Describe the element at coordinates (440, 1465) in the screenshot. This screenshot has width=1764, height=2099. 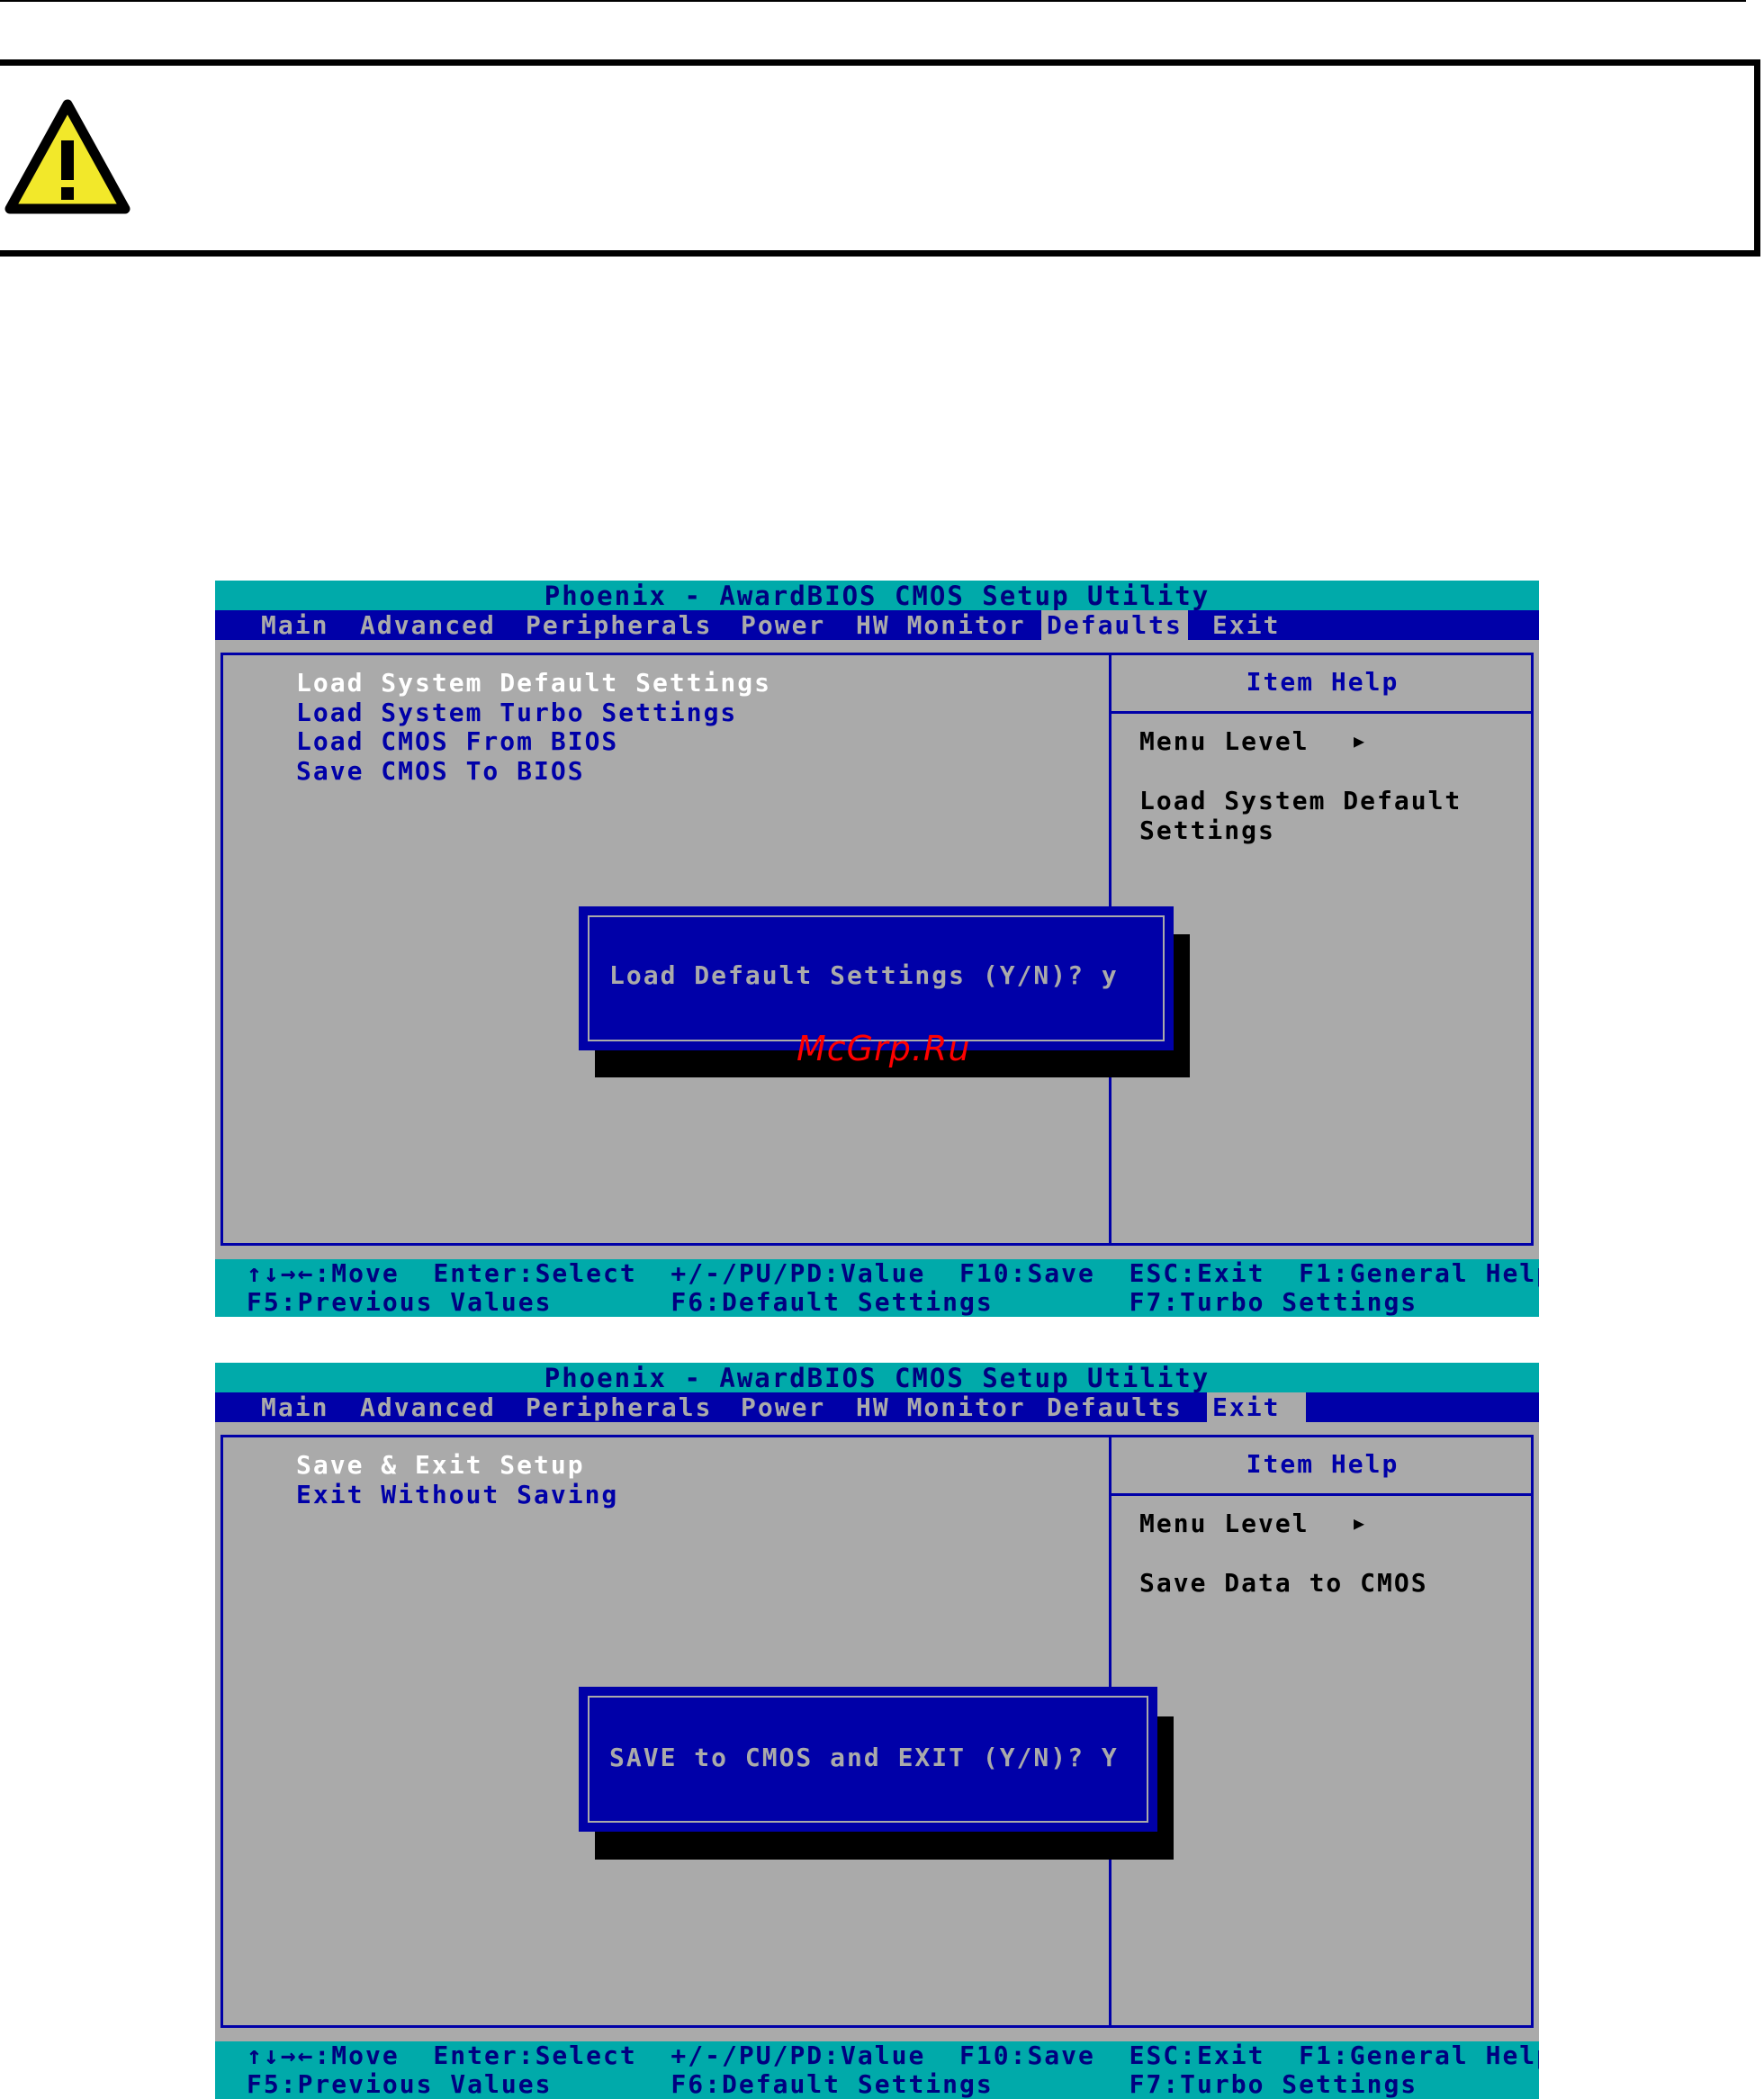
I see `option-save-exit-setup: Save & Exit Setup` at that location.